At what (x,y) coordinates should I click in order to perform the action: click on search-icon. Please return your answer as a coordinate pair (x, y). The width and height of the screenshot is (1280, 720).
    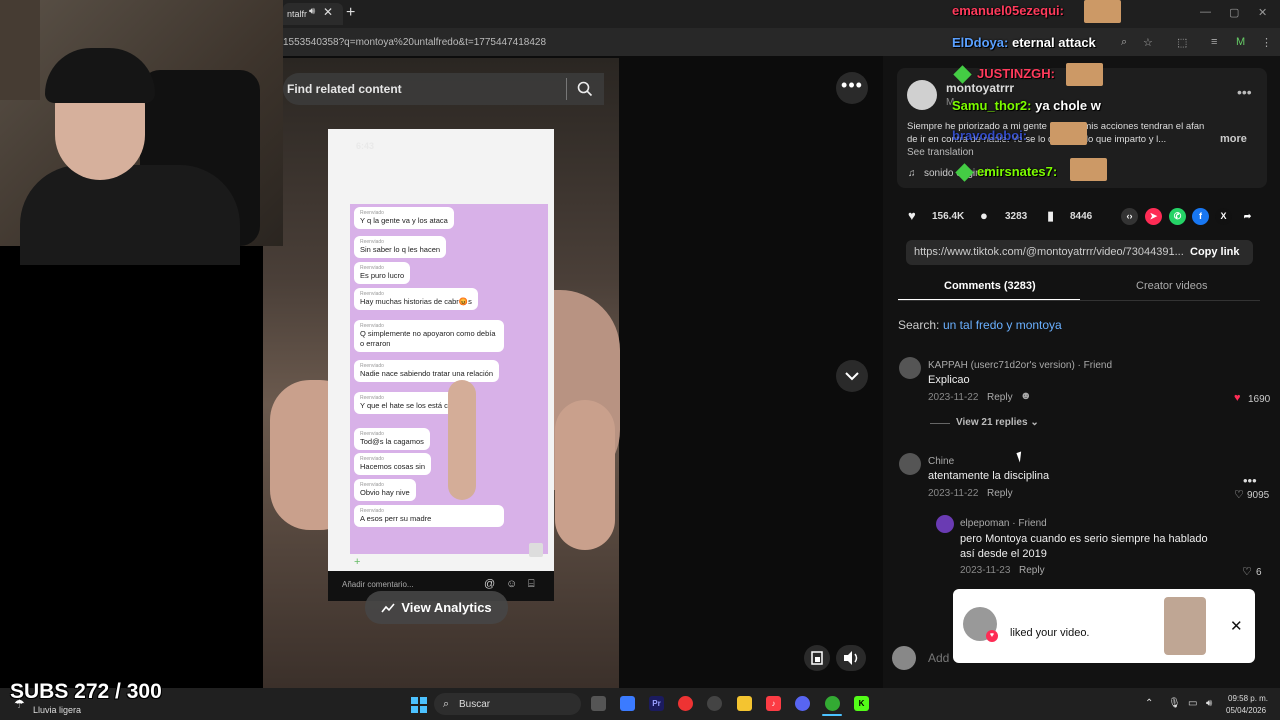
    Looking at the image, I should click on (585, 89).